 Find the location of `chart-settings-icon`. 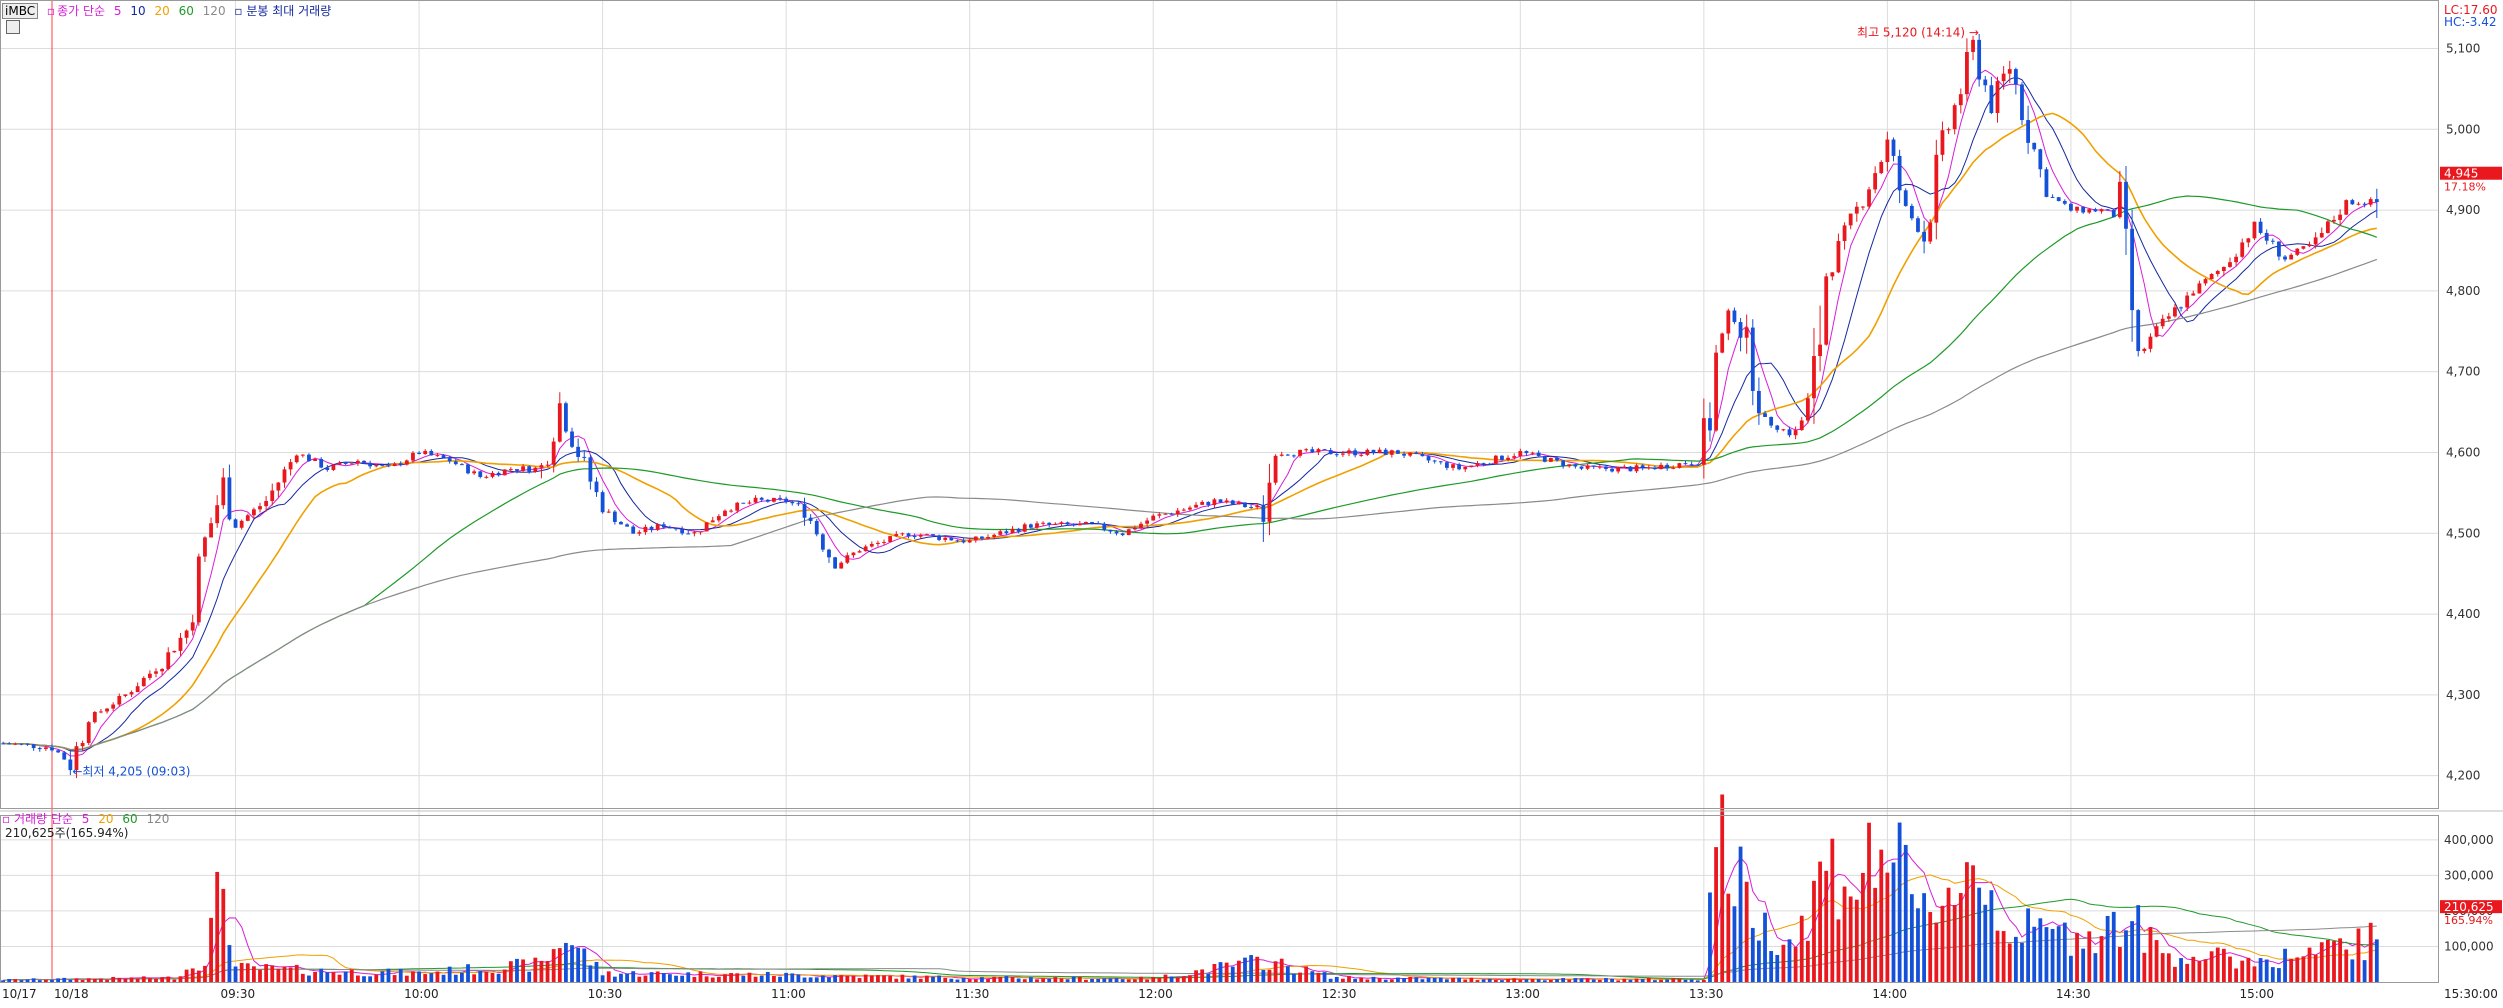

chart-settings-icon is located at coordinates (13, 27).